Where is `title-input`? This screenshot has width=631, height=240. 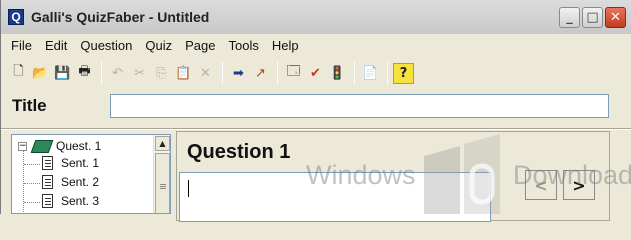 title-input is located at coordinates (359, 106).